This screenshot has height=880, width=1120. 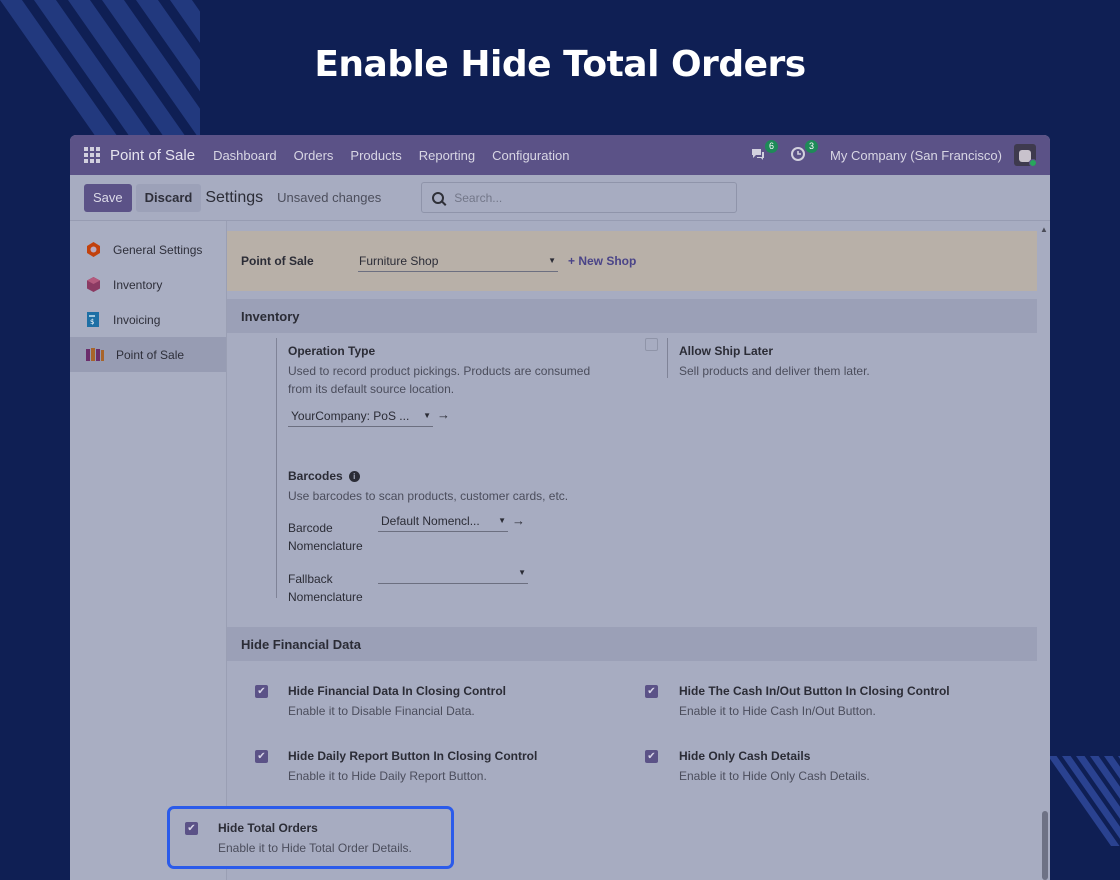 What do you see at coordinates (1032, 162) in the screenshot?
I see `online-status-icon` at bounding box center [1032, 162].